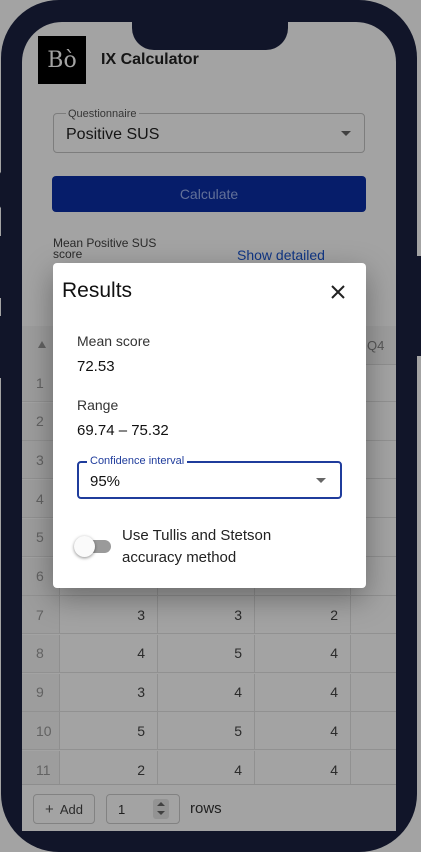 This screenshot has width=421, height=852. What do you see at coordinates (197, 546) in the screenshot?
I see `accuracy-toggle-label: Use Tullis and Stetson accuracy method` at bounding box center [197, 546].